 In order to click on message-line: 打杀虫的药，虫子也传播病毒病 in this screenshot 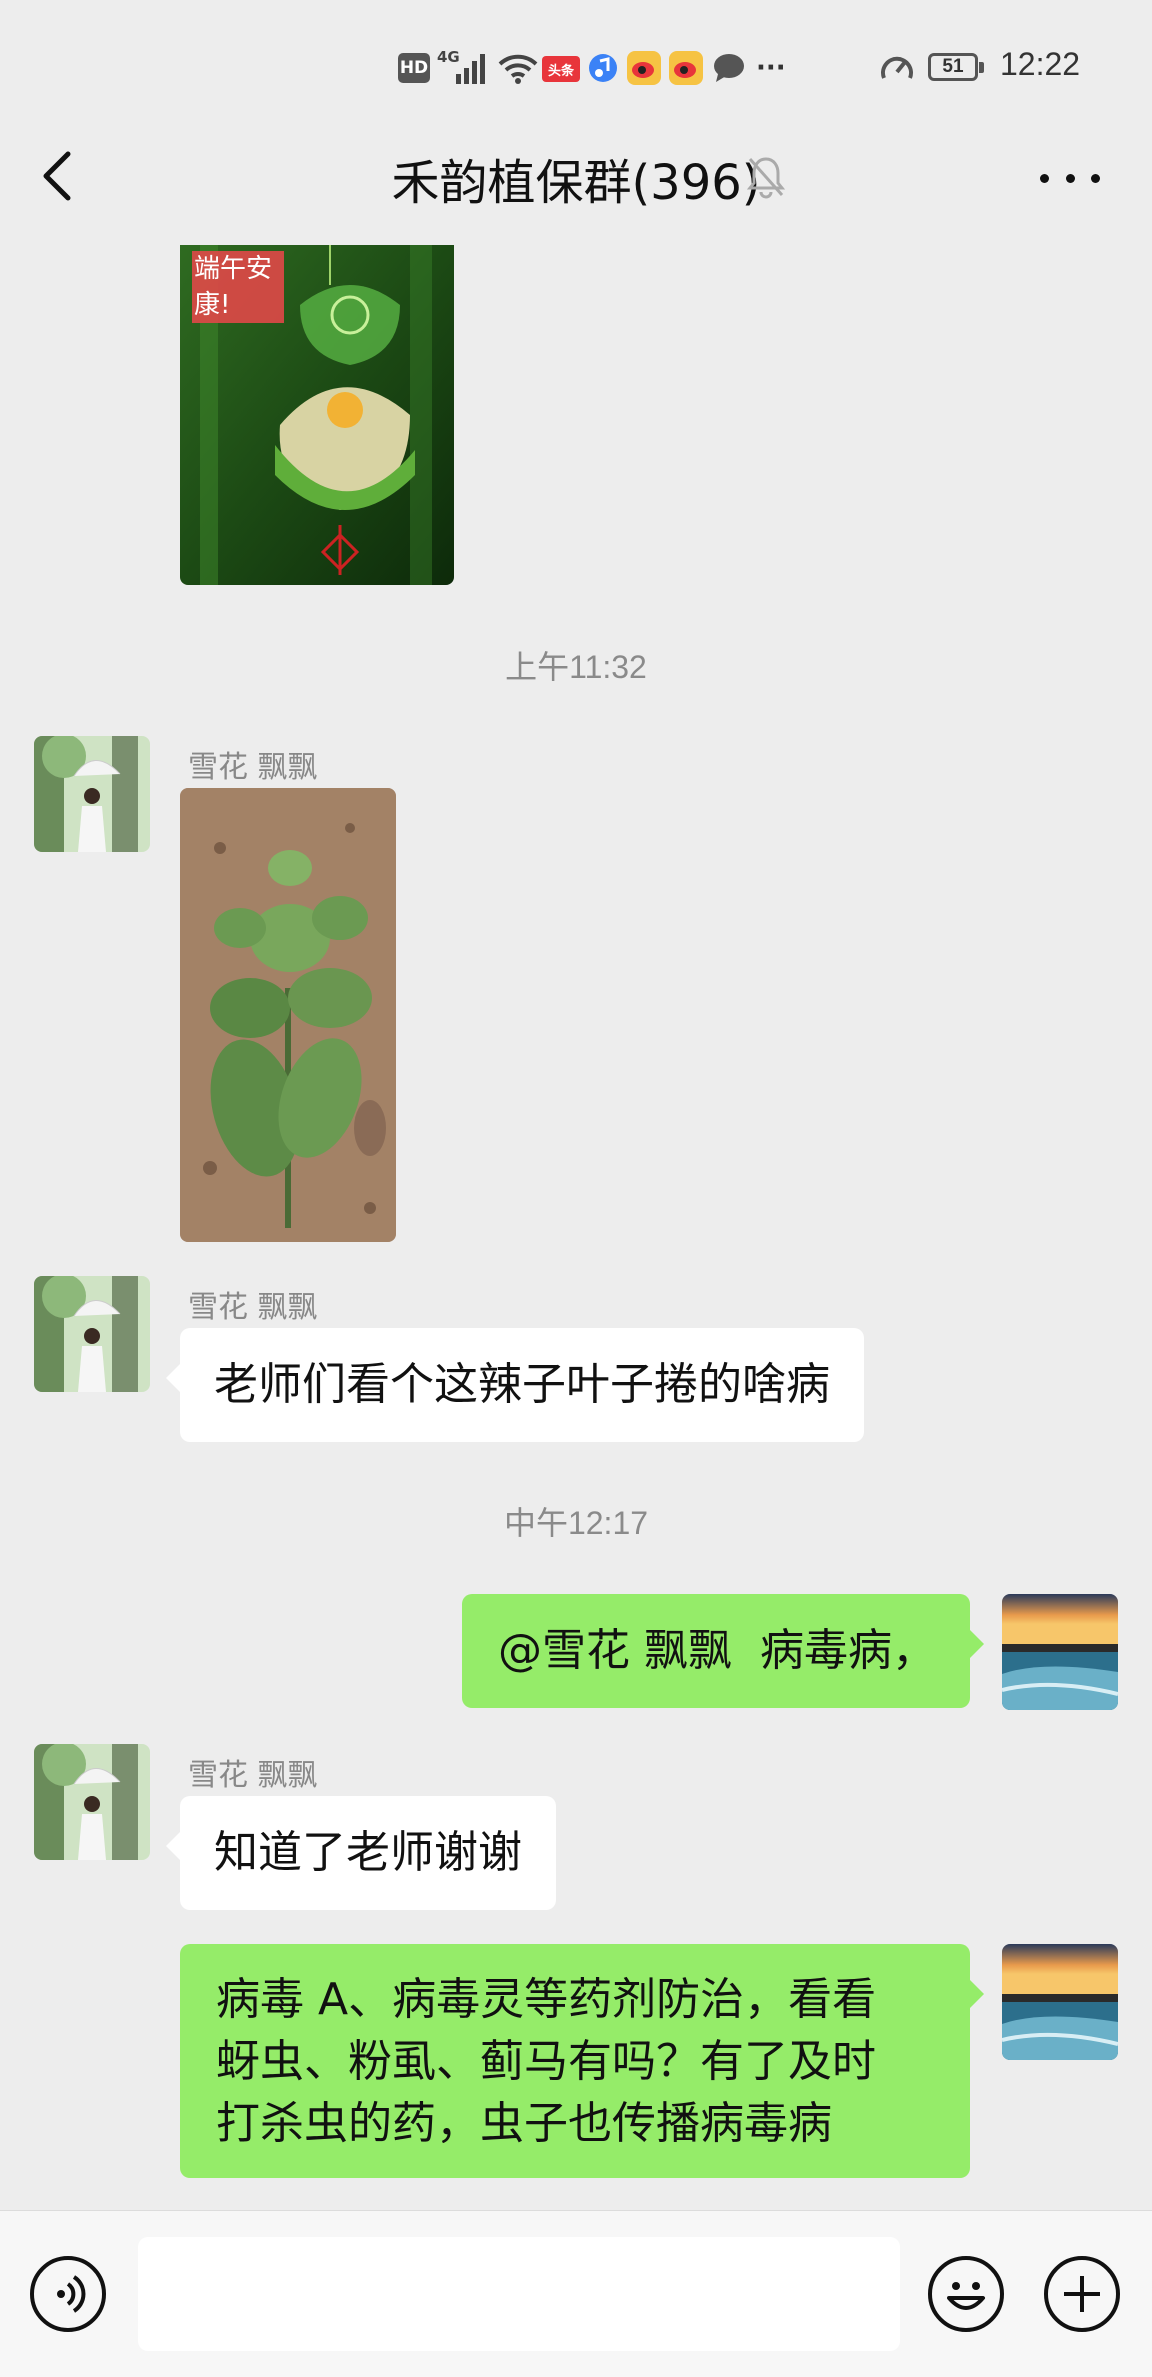, I will do `click(524, 2123)`.